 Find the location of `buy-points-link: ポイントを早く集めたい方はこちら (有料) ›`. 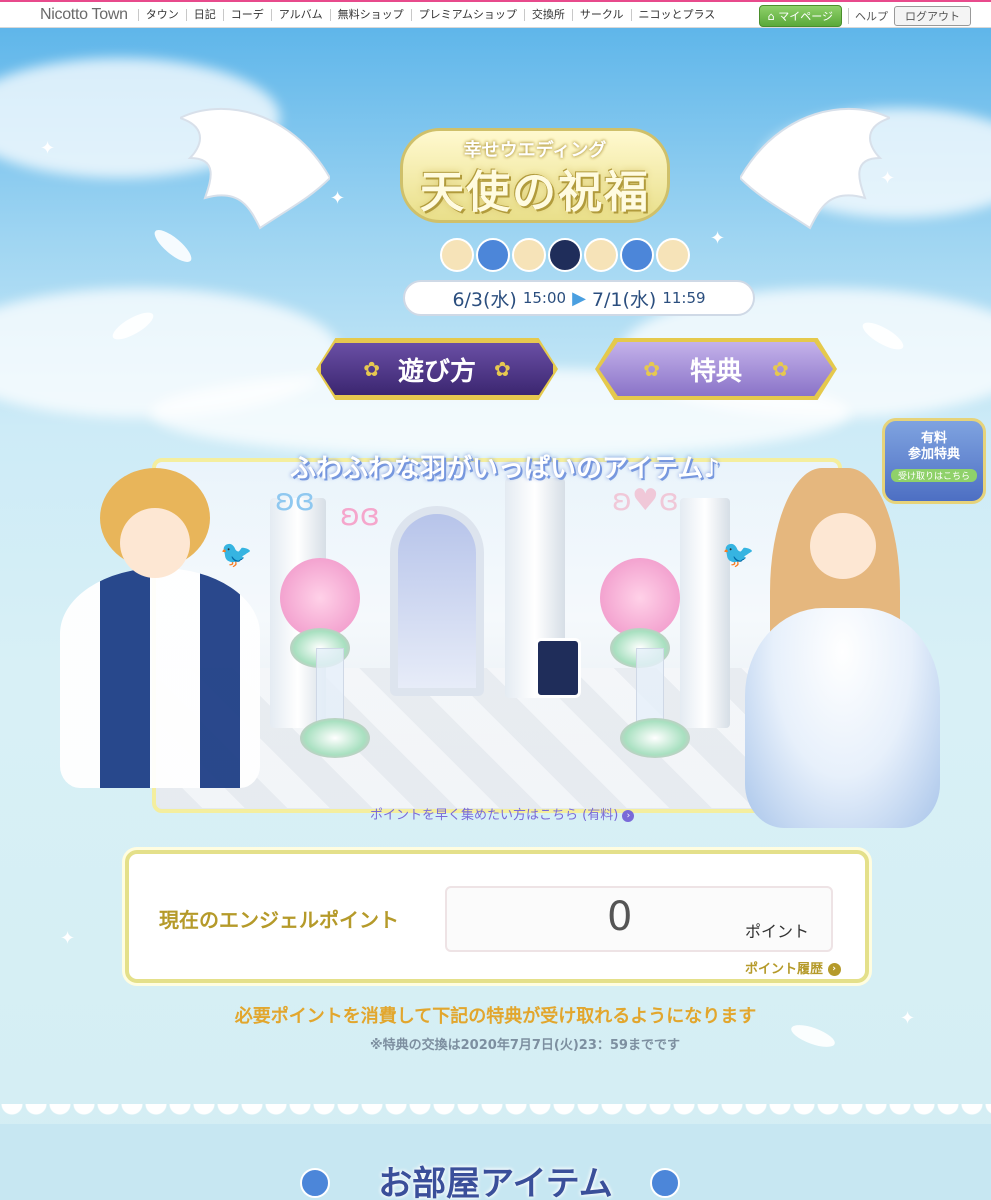

buy-points-link: ポイントを早く集めたい方はこちら (有料) › is located at coordinates (530, 813).